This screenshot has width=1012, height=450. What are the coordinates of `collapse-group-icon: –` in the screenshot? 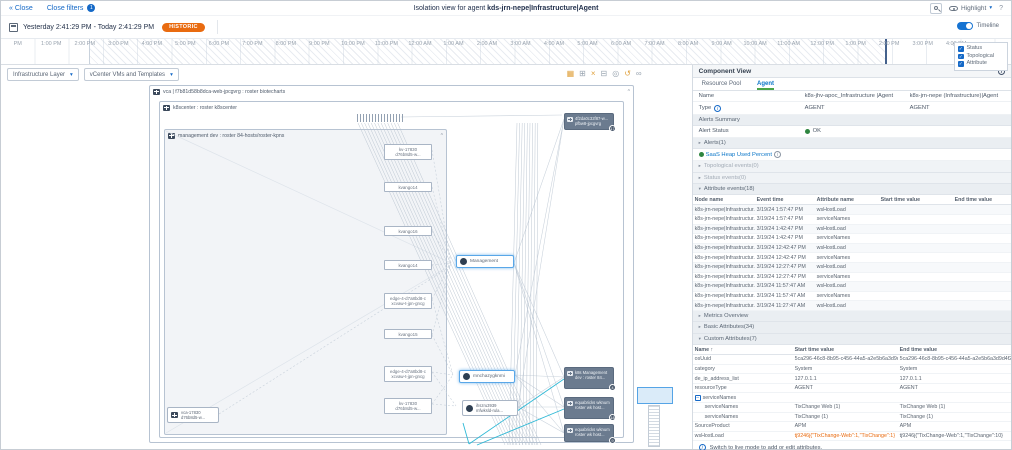 It's located at (697, 397).